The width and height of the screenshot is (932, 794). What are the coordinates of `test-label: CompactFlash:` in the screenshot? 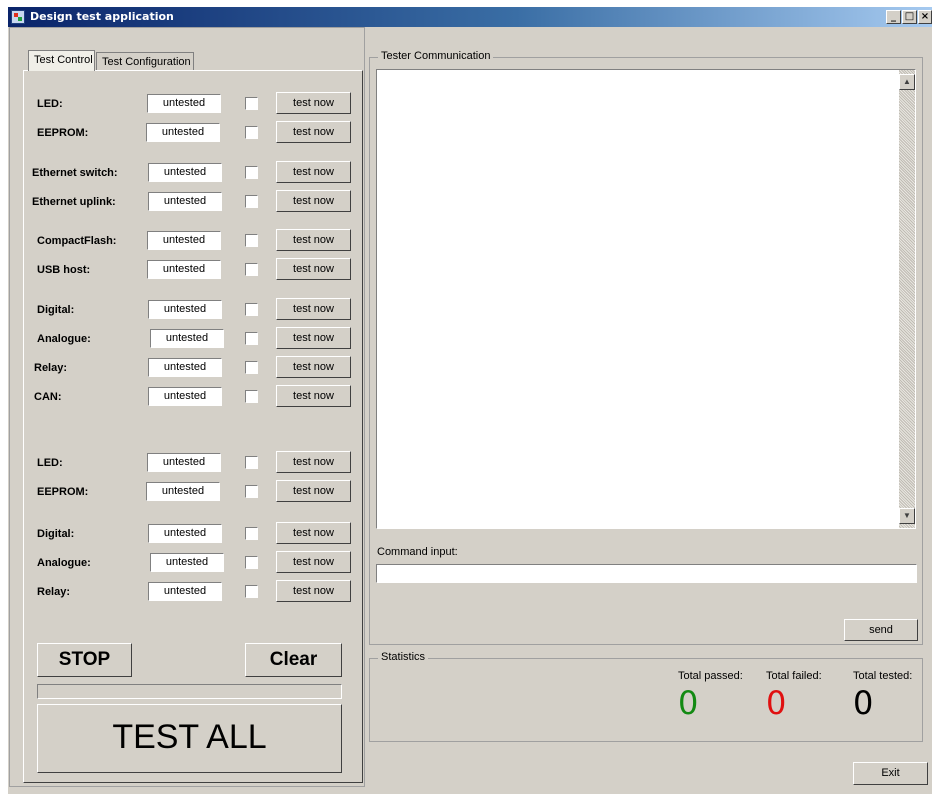 It's located at (77, 241).